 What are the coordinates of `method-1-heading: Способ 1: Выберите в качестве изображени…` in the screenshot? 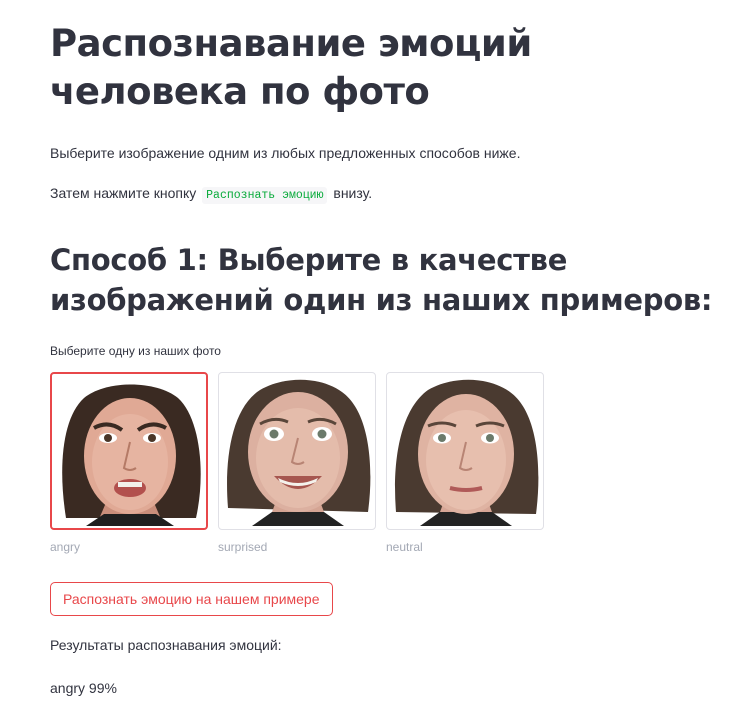 It's located at (381, 280).